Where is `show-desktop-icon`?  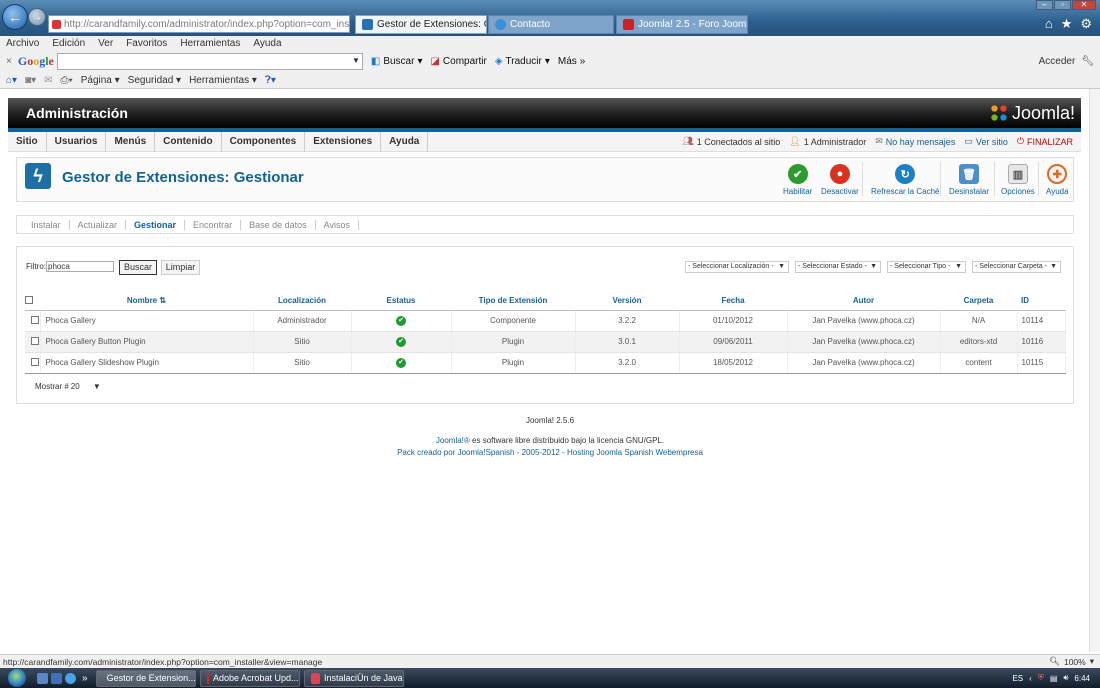 show-desktop-icon is located at coordinates (42, 678).